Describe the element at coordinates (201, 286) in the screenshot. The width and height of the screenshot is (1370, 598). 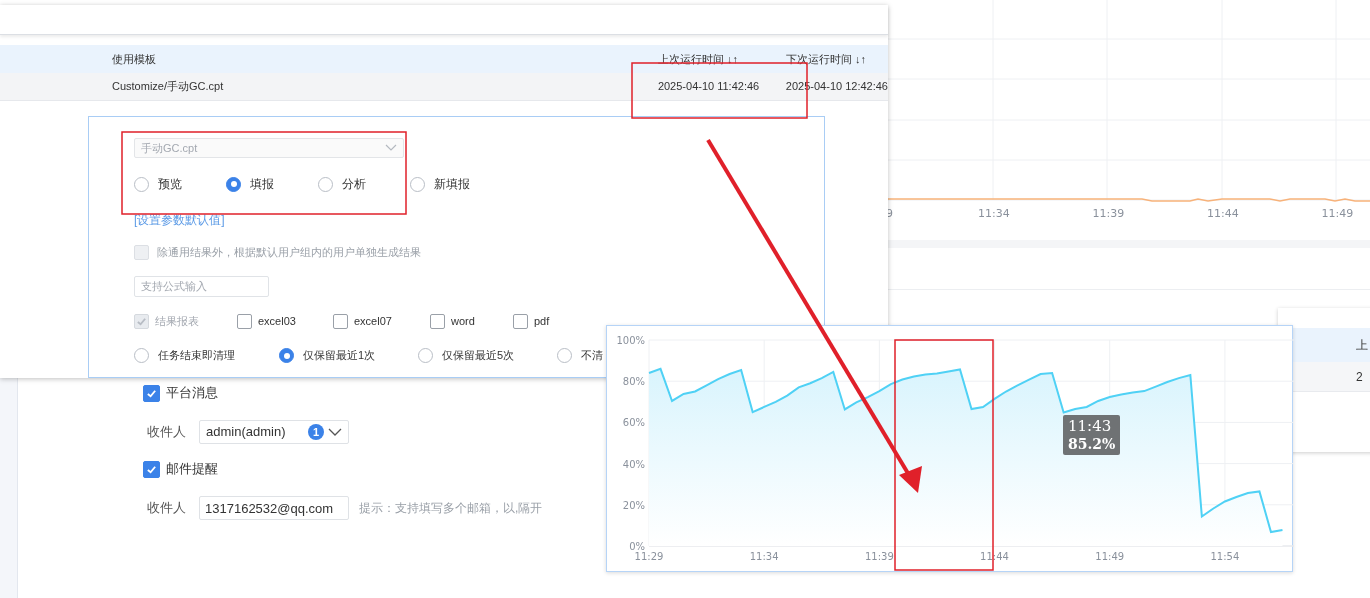
I see `formula-field: 支持公式输入` at that location.